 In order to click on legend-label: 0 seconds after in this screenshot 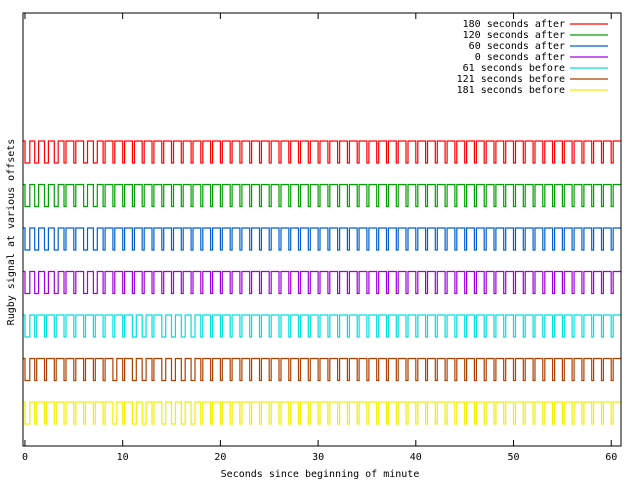, I will do `click(520, 57)`.